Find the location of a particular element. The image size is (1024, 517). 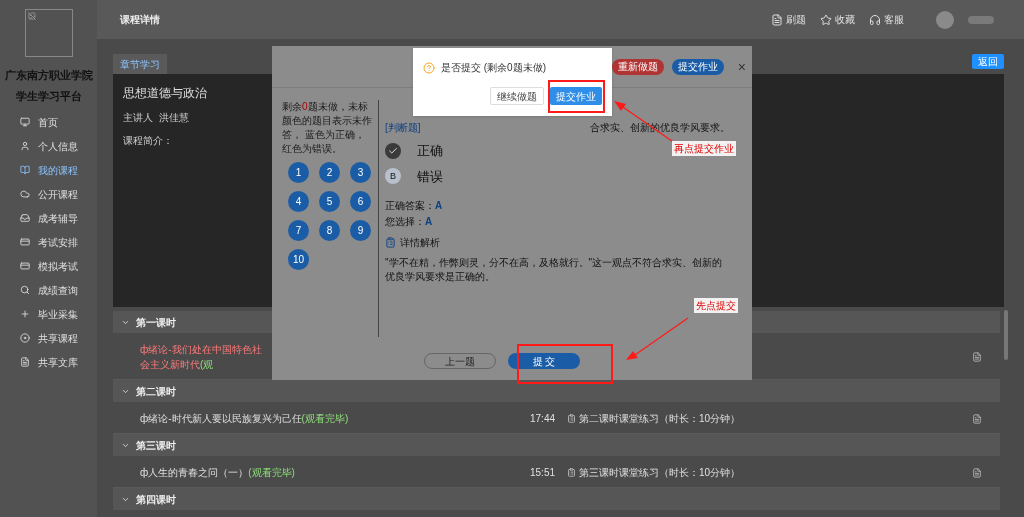

exercise-link: 第二课时课堂练习（时长：10分钟） is located at coordinates (660, 418).